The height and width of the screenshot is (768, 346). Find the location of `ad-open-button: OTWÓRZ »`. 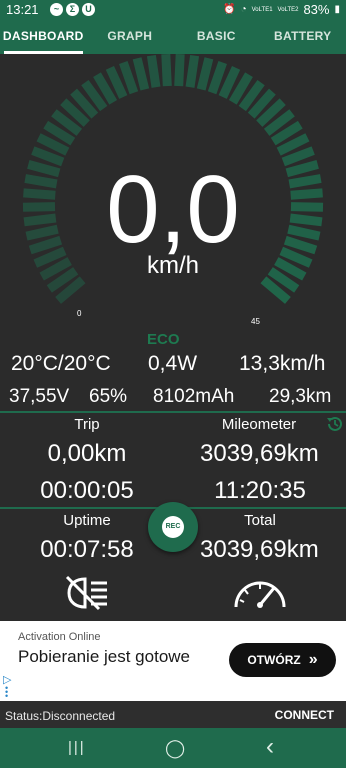

ad-open-button: OTWÓRZ » is located at coordinates (282, 660).